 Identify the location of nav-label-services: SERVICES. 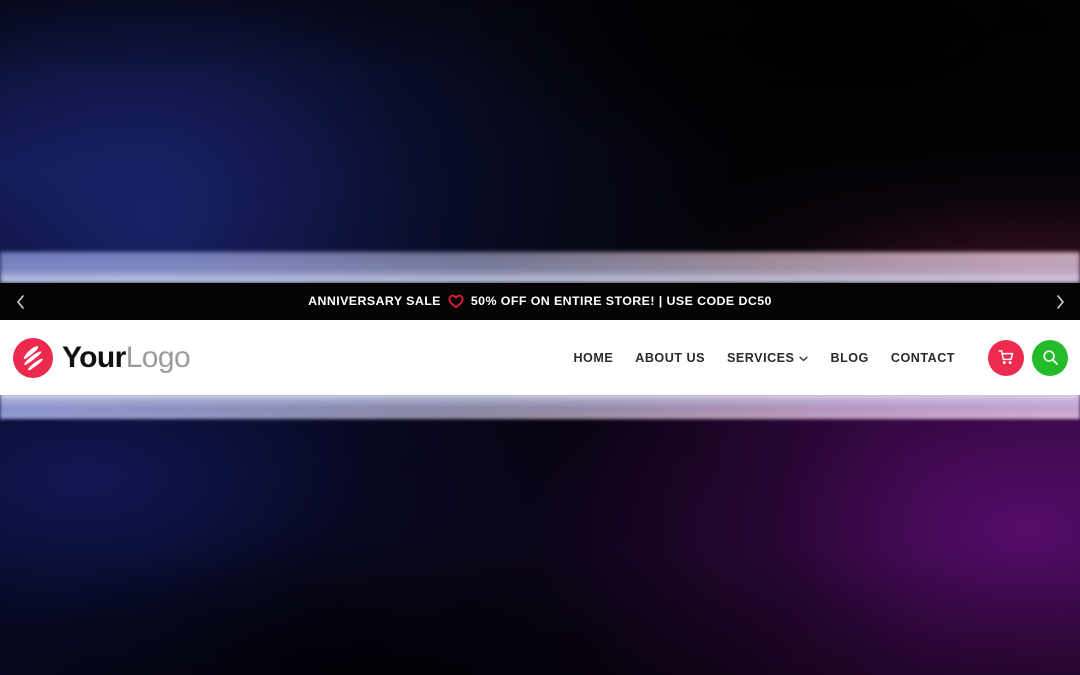
(761, 357).